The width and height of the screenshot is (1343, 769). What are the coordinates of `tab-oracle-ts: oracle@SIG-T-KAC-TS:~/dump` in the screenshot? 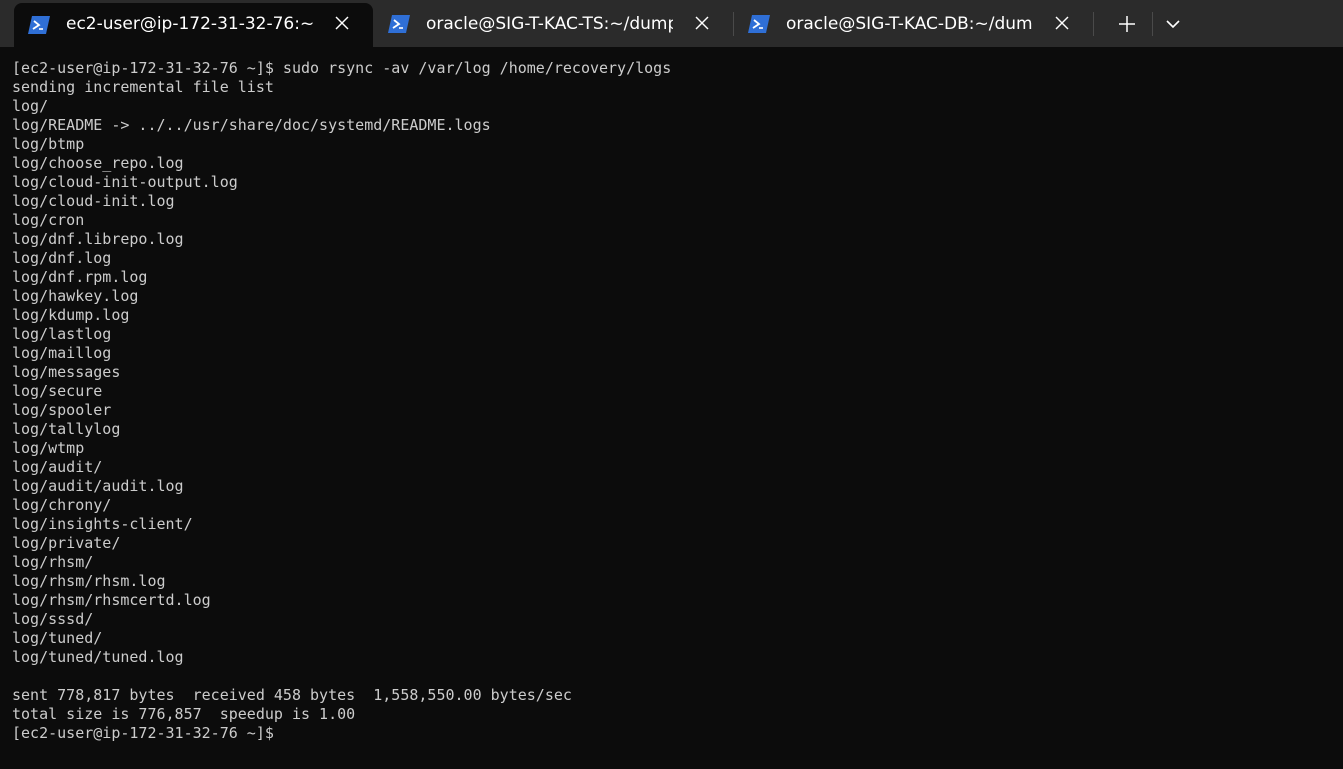 It's located at (553, 23).